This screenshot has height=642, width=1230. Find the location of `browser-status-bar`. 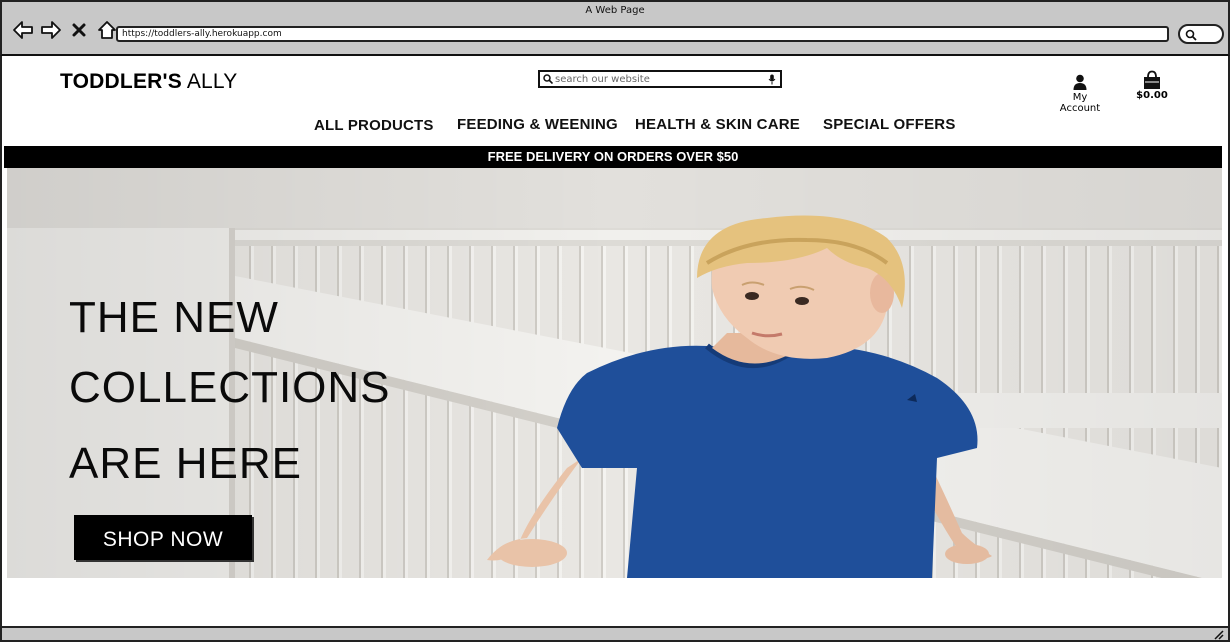

browser-status-bar is located at coordinates (615, 634).